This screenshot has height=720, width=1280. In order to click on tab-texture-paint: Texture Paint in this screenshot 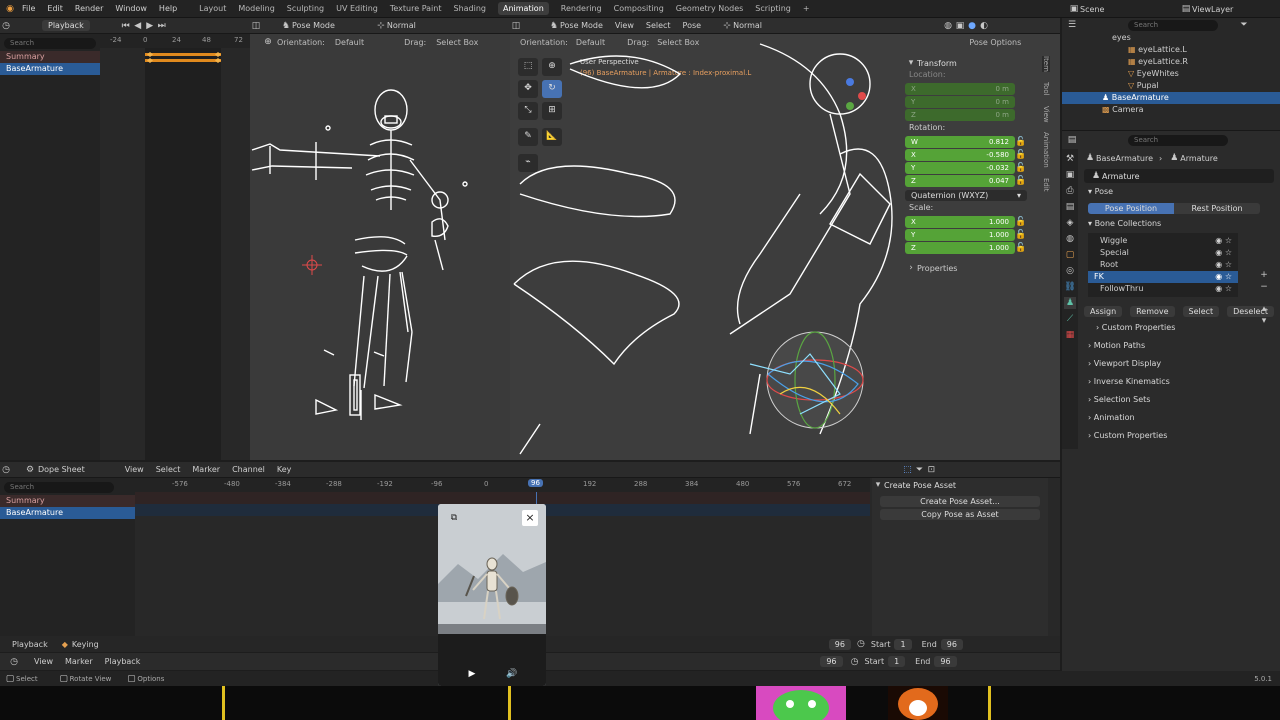, I will do `click(416, 8)`.